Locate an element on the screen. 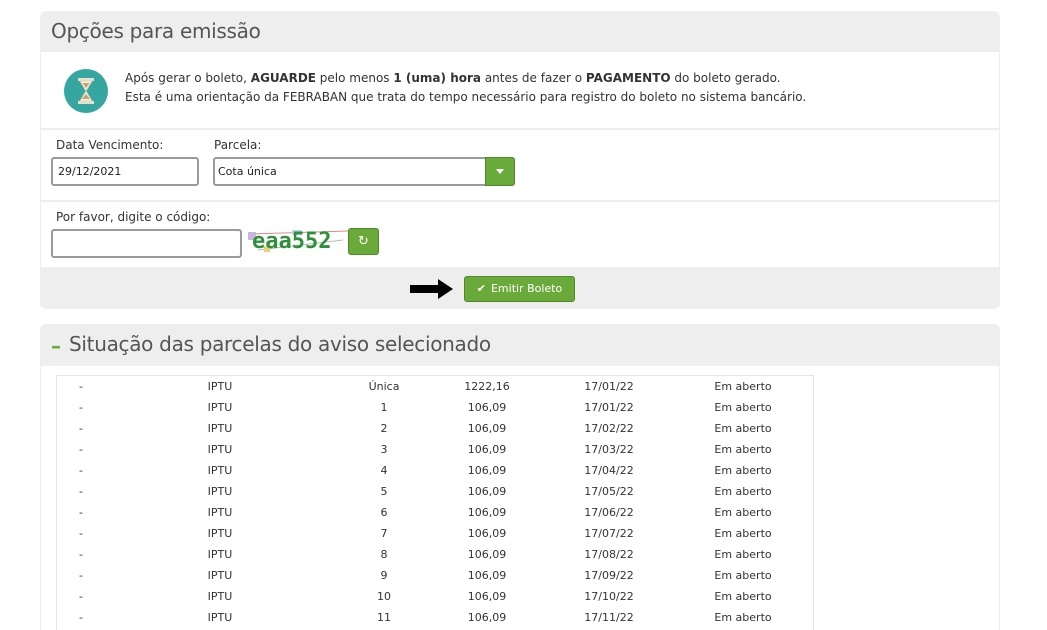 This screenshot has width=1047, height=630. row-installment: 6 is located at coordinates (384, 512).